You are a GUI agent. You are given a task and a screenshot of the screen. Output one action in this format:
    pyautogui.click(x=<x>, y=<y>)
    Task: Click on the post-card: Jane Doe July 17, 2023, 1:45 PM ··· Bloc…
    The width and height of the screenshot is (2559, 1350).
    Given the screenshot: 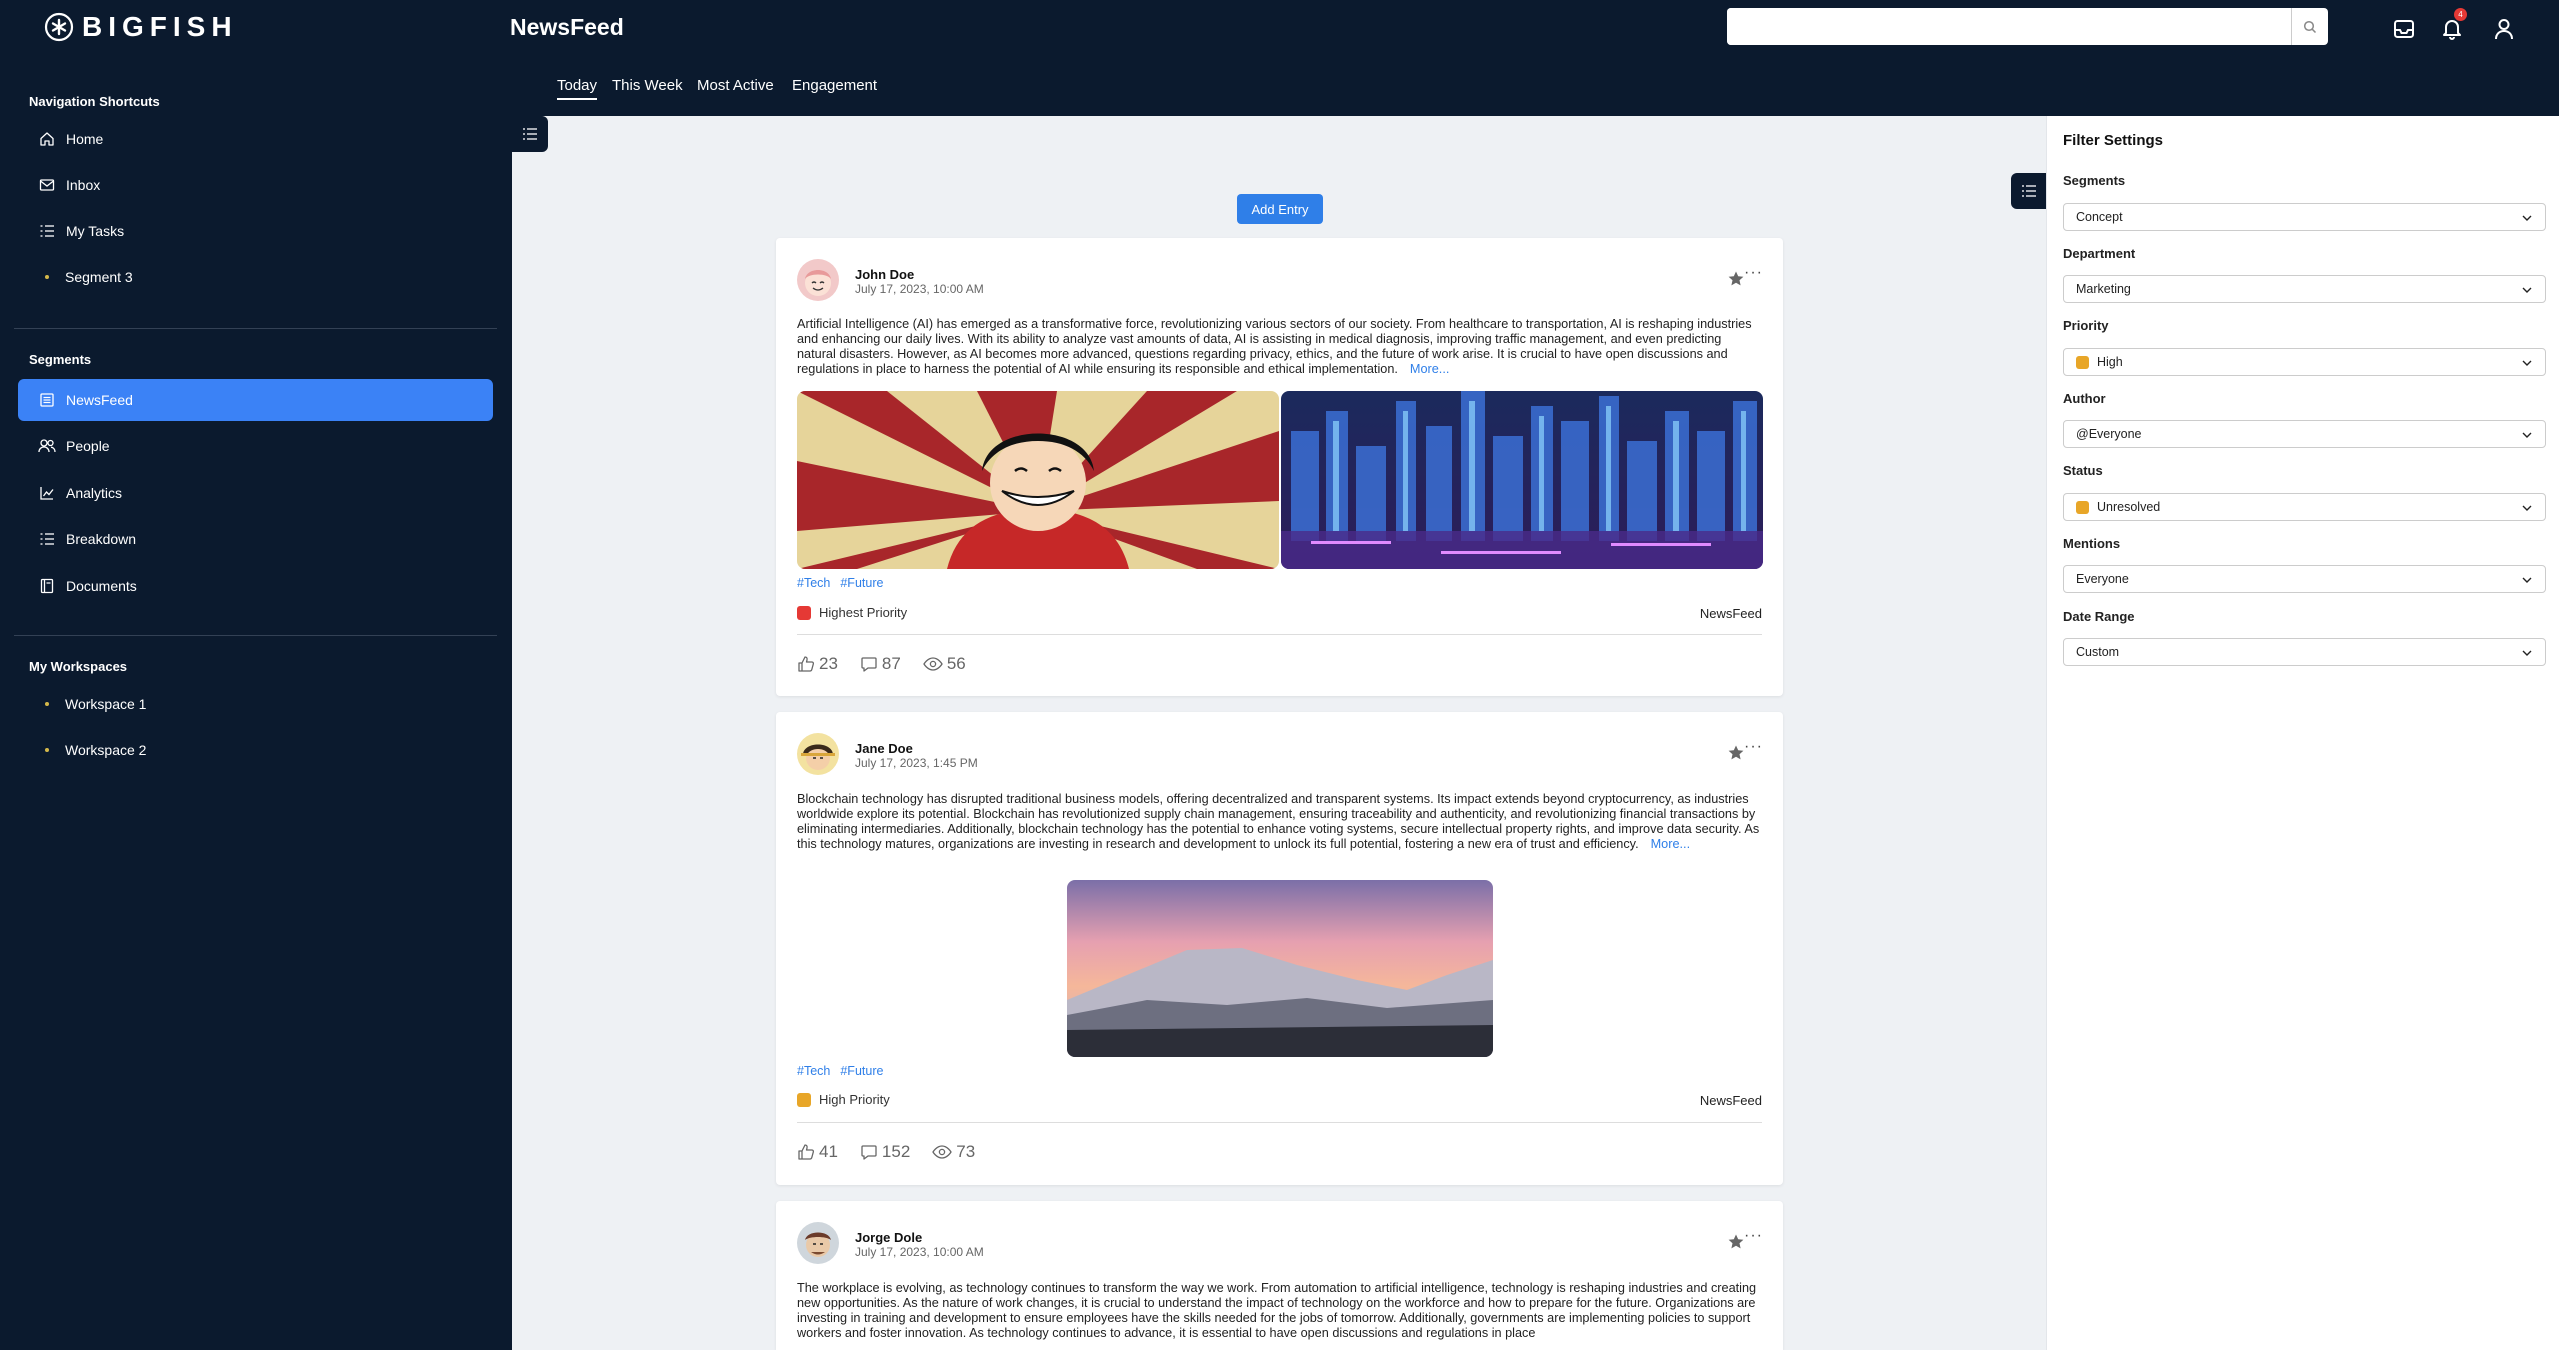 What is the action you would take?
    pyautogui.click(x=1279, y=948)
    